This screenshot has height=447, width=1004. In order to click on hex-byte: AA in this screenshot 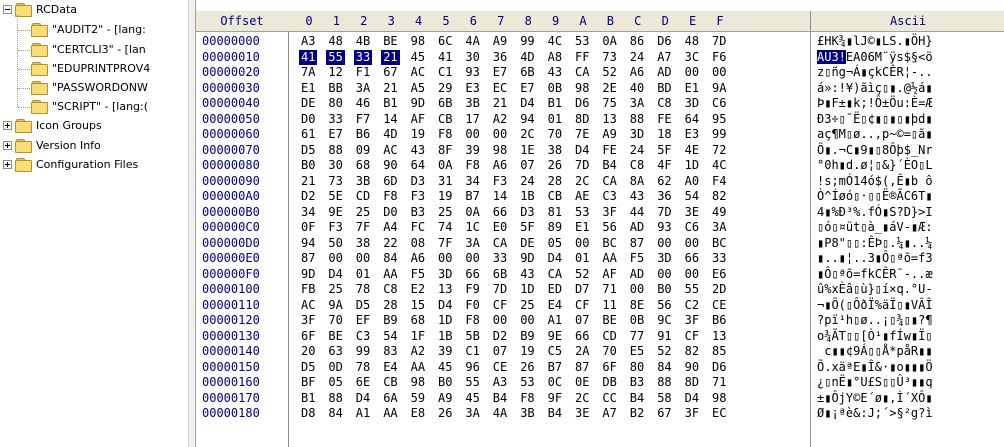, I will do `click(390, 274)`.